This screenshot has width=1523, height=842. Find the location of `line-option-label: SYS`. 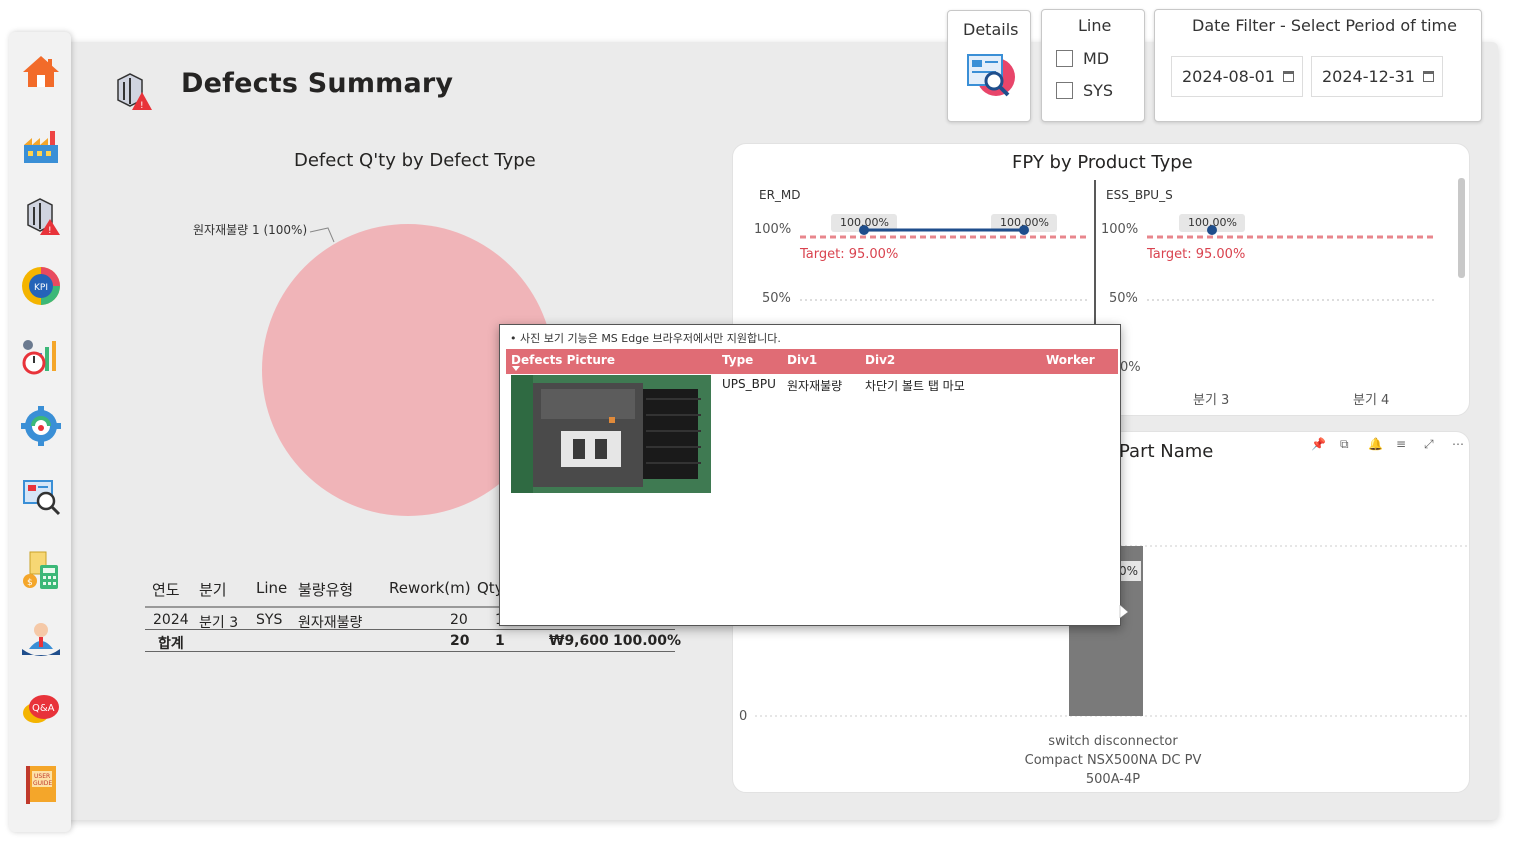

line-option-label: SYS is located at coordinates (1098, 90).